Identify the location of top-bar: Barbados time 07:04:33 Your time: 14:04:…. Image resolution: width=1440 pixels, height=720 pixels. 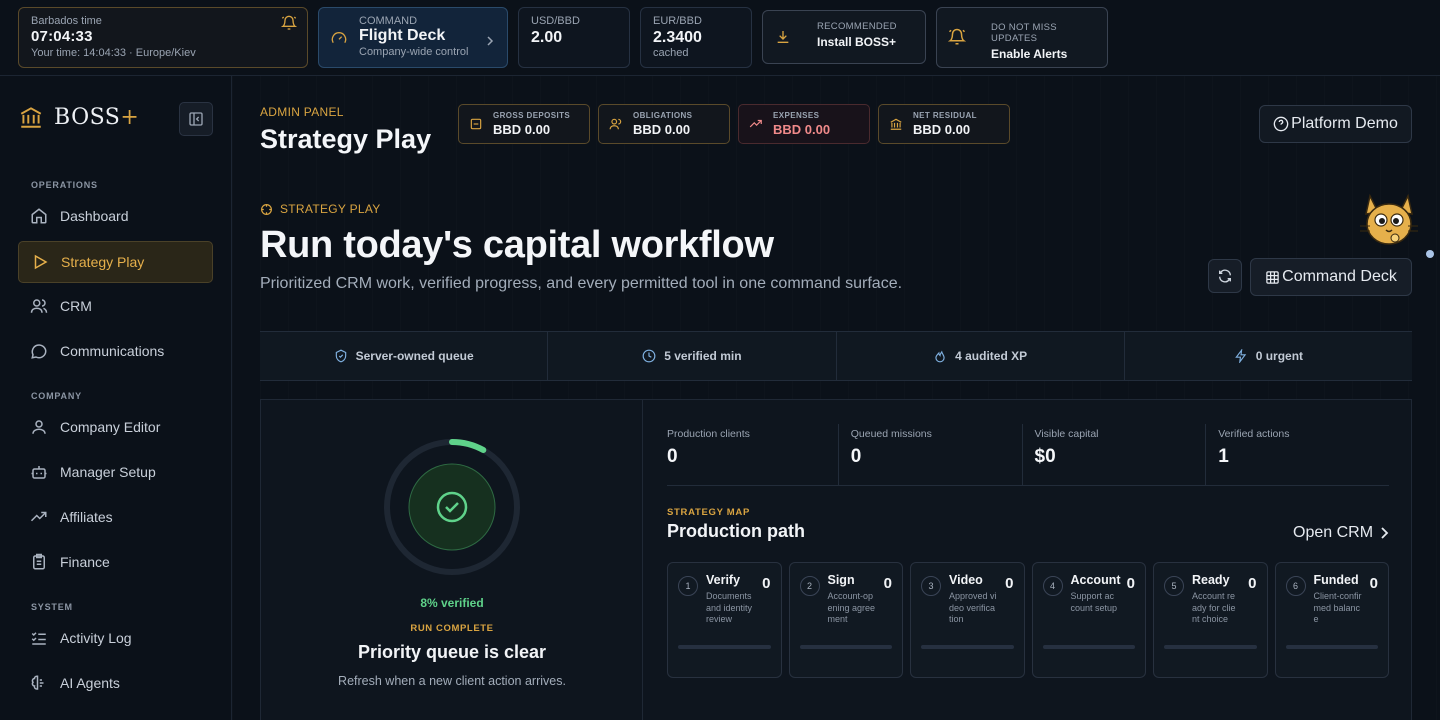
(720, 38).